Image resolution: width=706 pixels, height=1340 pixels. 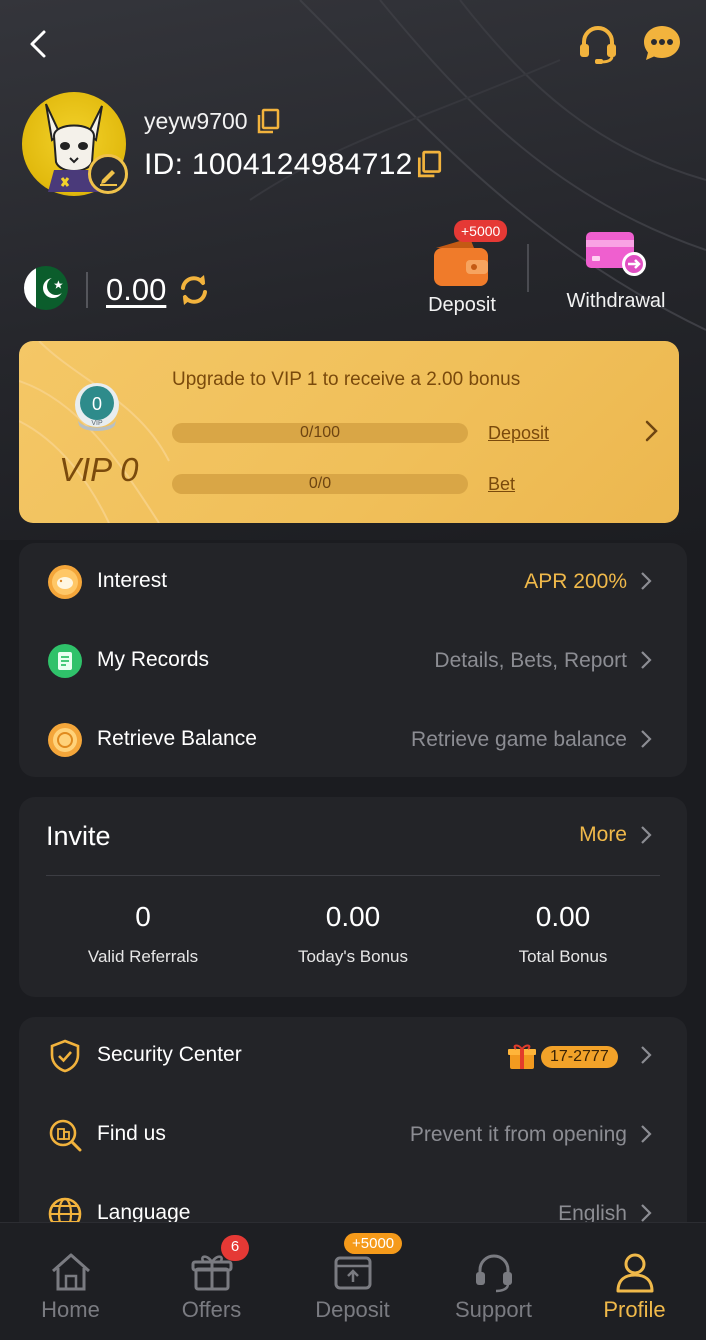 I want to click on vip-medal-level: 0, so click(x=97, y=404).